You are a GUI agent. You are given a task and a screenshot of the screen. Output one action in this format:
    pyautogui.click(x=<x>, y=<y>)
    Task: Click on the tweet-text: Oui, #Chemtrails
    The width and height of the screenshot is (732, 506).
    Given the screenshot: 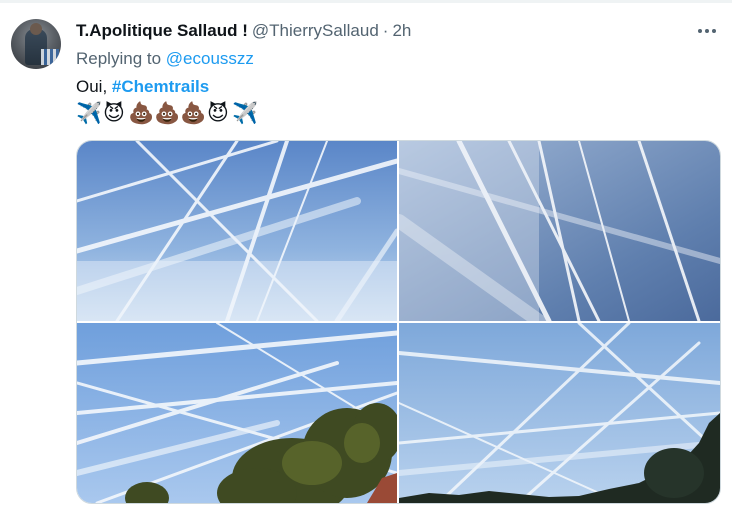 What is the action you would take?
    pyautogui.click(x=142, y=87)
    